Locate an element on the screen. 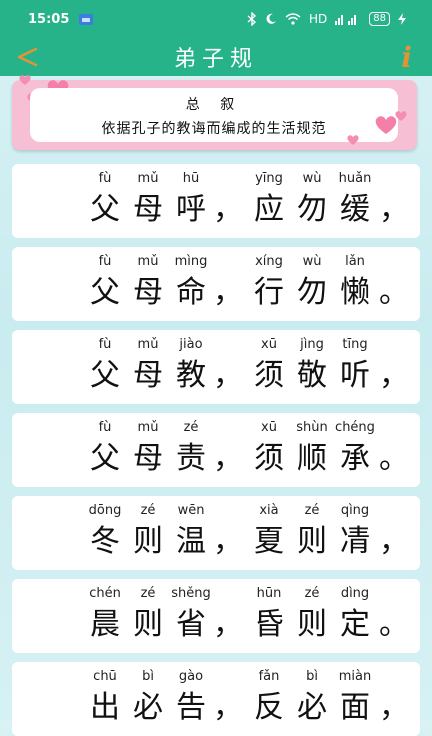  hanzi-character: 教 is located at coordinates (191, 376).